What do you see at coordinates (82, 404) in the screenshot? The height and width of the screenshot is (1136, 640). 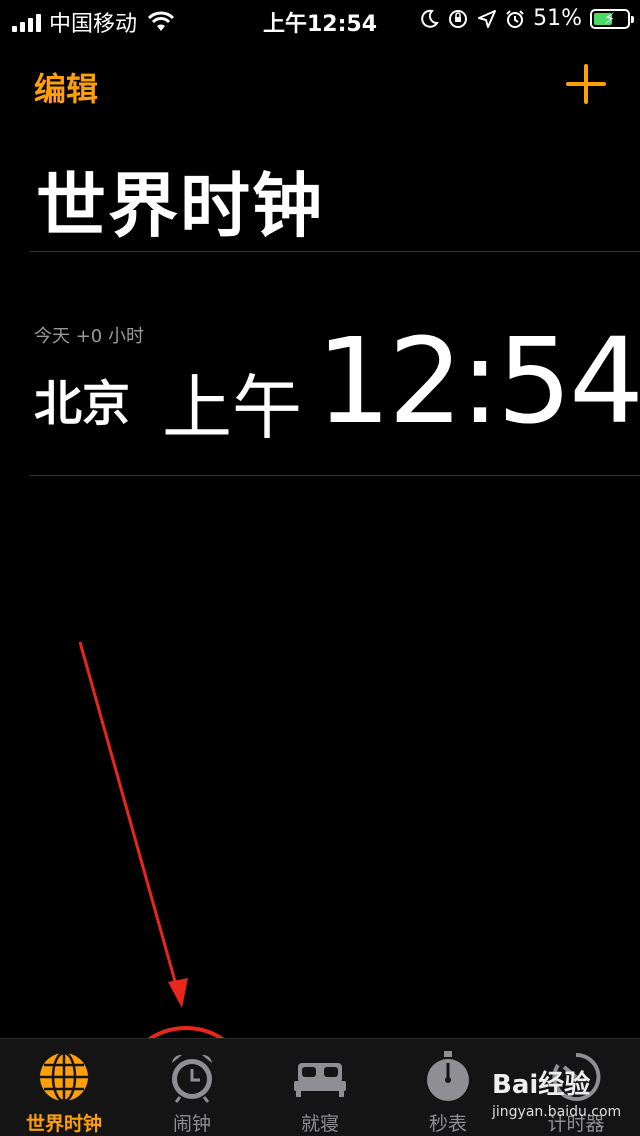 I see `clock-city: 北京` at bounding box center [82, 404].